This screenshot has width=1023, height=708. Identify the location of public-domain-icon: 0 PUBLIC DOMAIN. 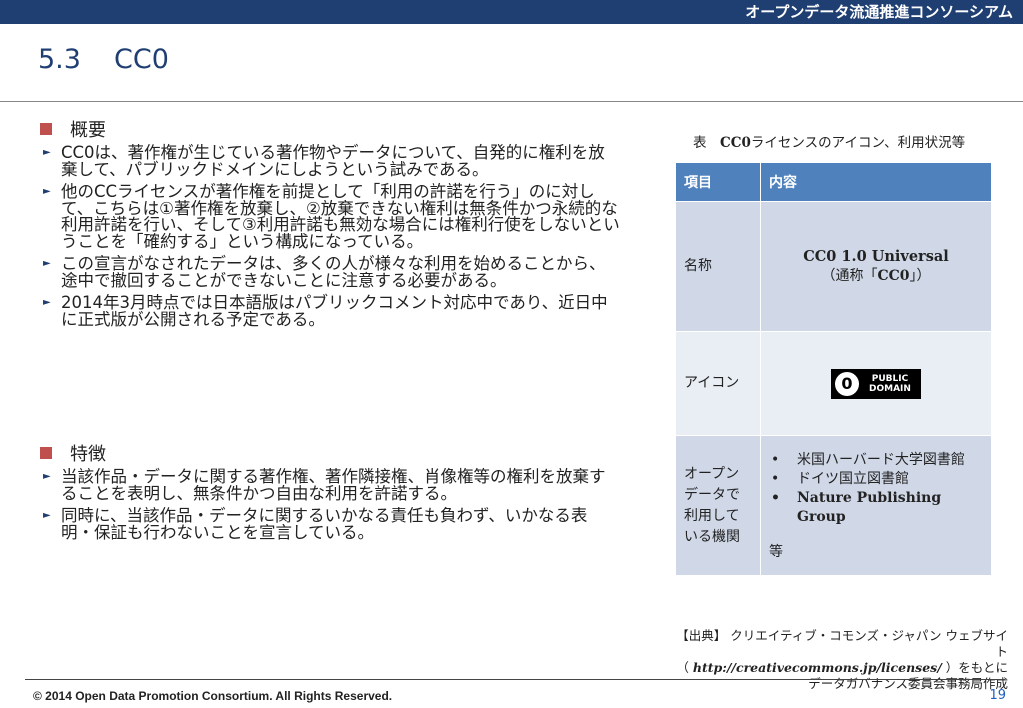
(876, 383).